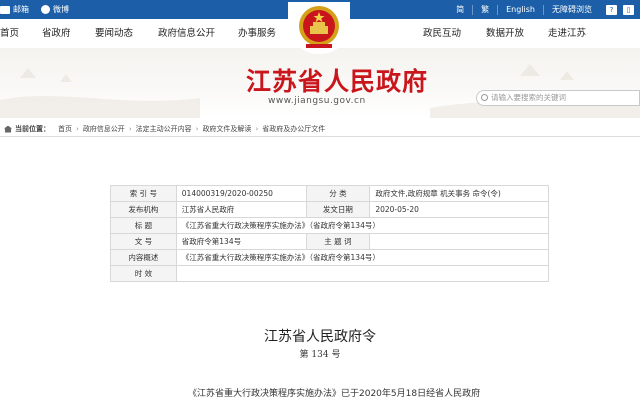 The height and width of the screenshot is (401, 640). I want to click on english-link: English, so click(520, 9).